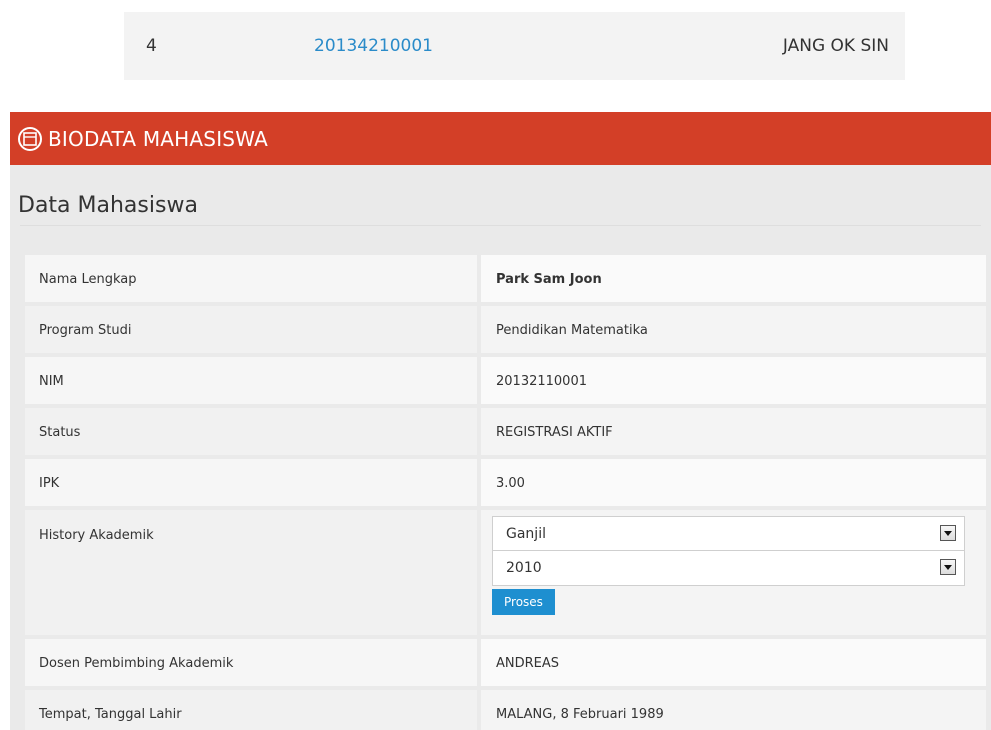 This screenshot has height=730, width=991. Describe the element at coordinates (733, 662) in the screenshot. I see `field-value: ANDREAS` at that location.